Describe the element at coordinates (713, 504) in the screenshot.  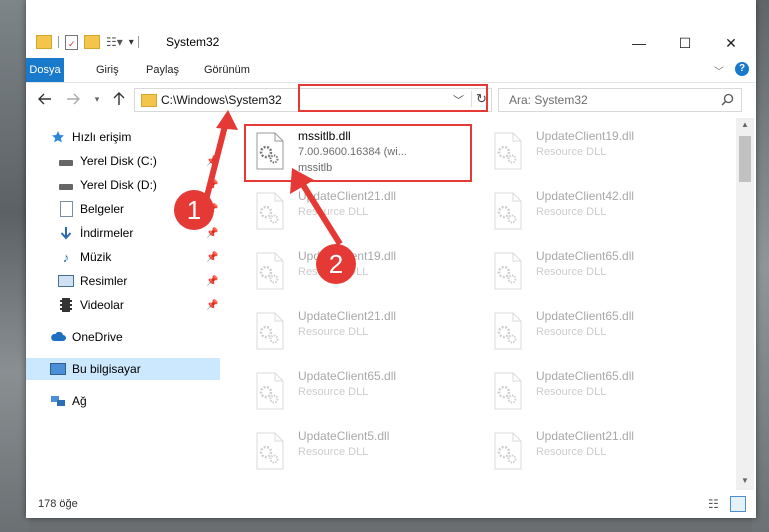
I see `details-view-icon: ☷` at that location.